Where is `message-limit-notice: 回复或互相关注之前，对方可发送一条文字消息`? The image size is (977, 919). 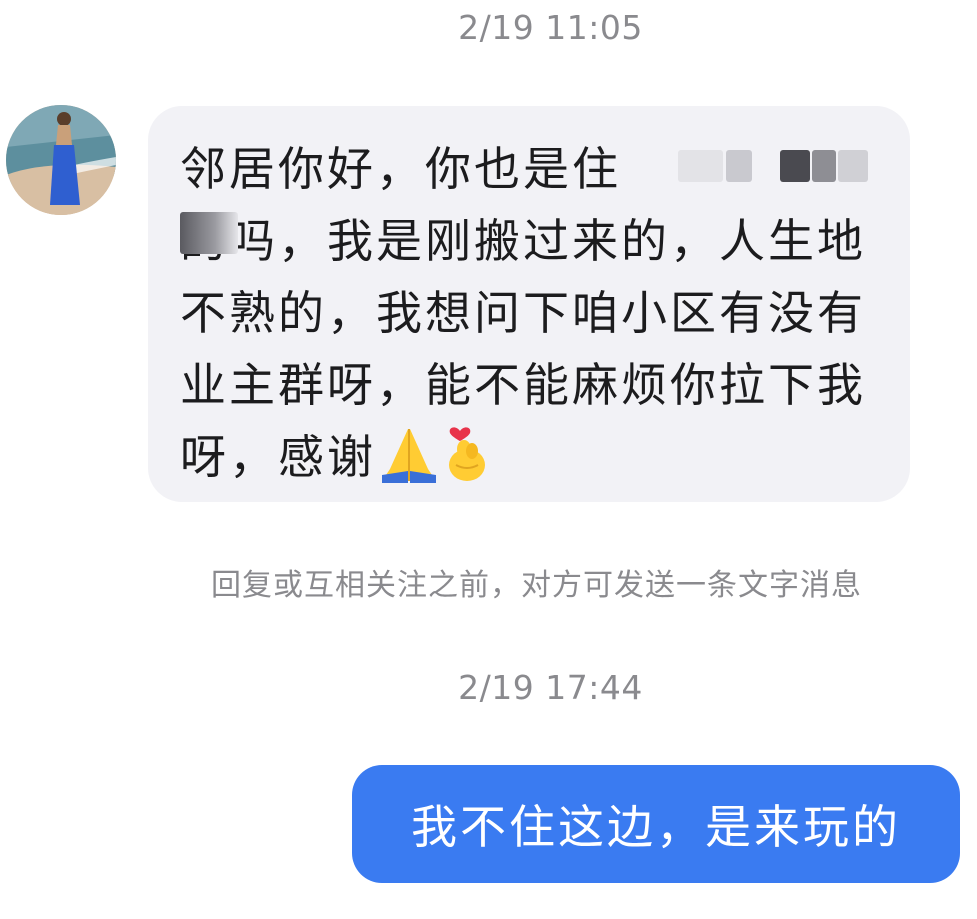 message-limit-notice: 回复或互相关注之前，对方可发送一条文字消息 is located at coordinates (536, 585).